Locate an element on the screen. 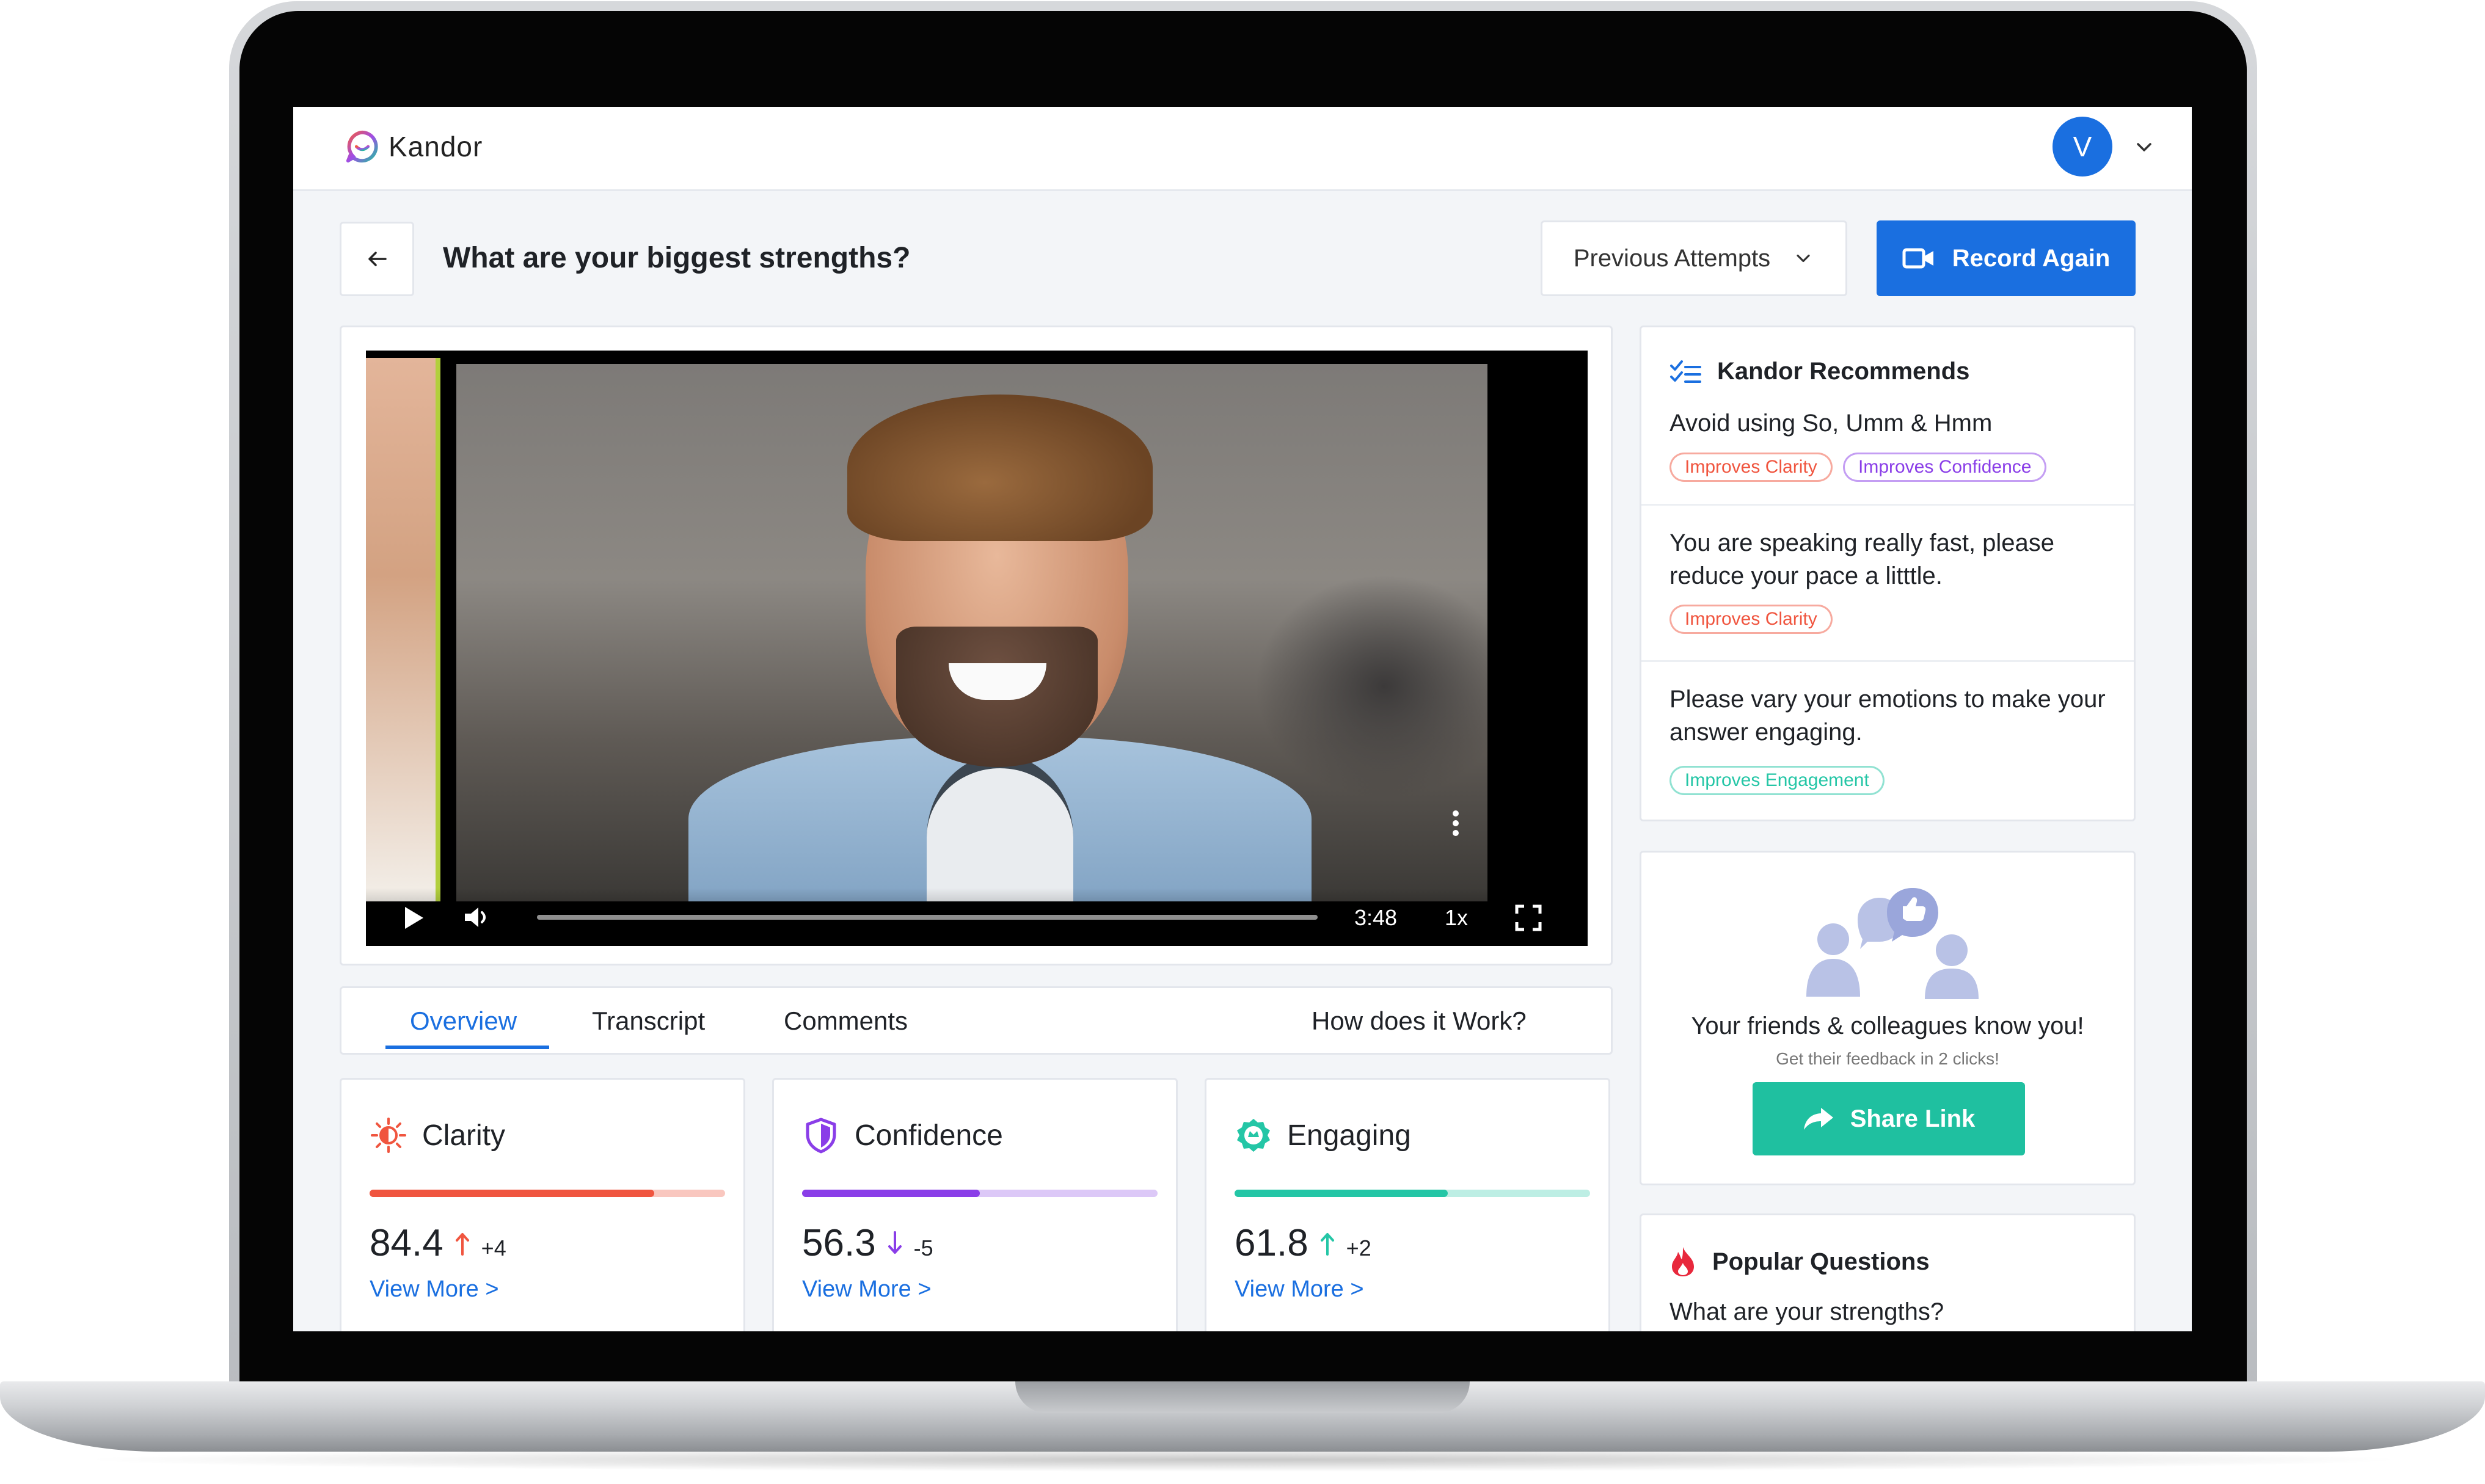 The image size is (2485, 1484). previous-attempts-label: Previous Attempts is located at coordinates (1672, 258).